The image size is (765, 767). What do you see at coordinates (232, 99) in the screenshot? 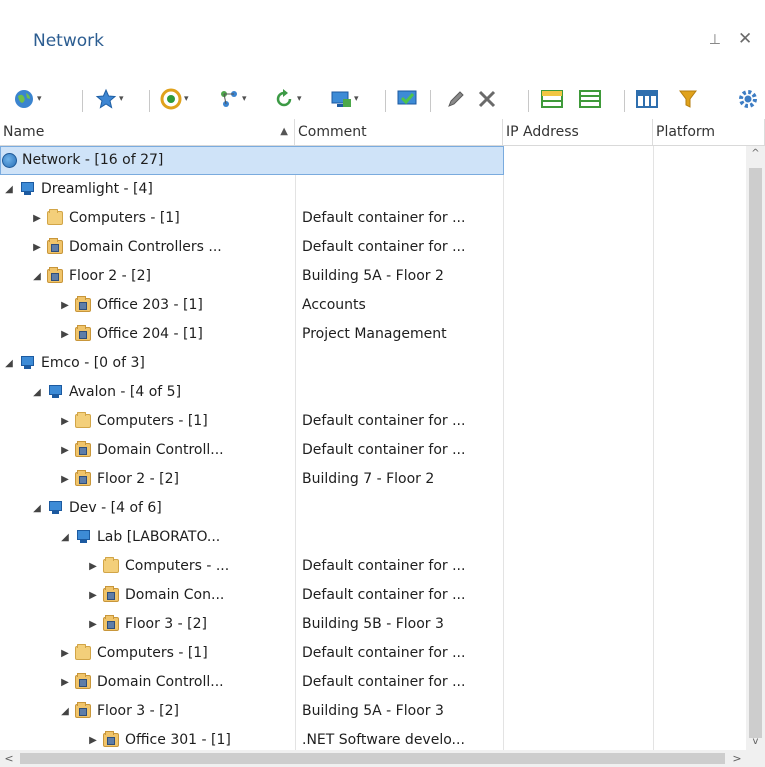
I see `discover-button: ▾` at bounding box center [232, 99].